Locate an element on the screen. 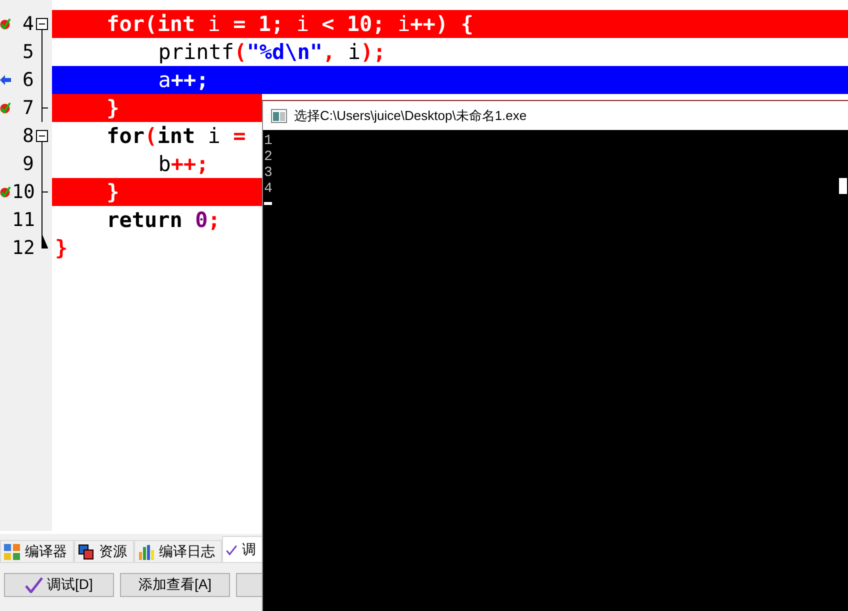 This screenshot has height=611, width=848. panel-tab: 资源 is located at coordinates (104, 551).